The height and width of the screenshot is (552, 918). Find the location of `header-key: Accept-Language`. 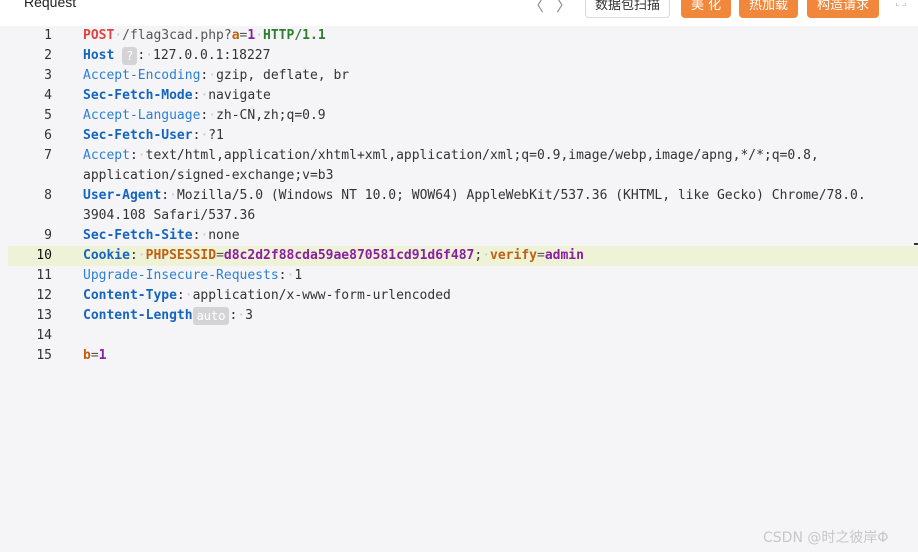

header-key: Accept-Language is located at coordinates (142, 115).